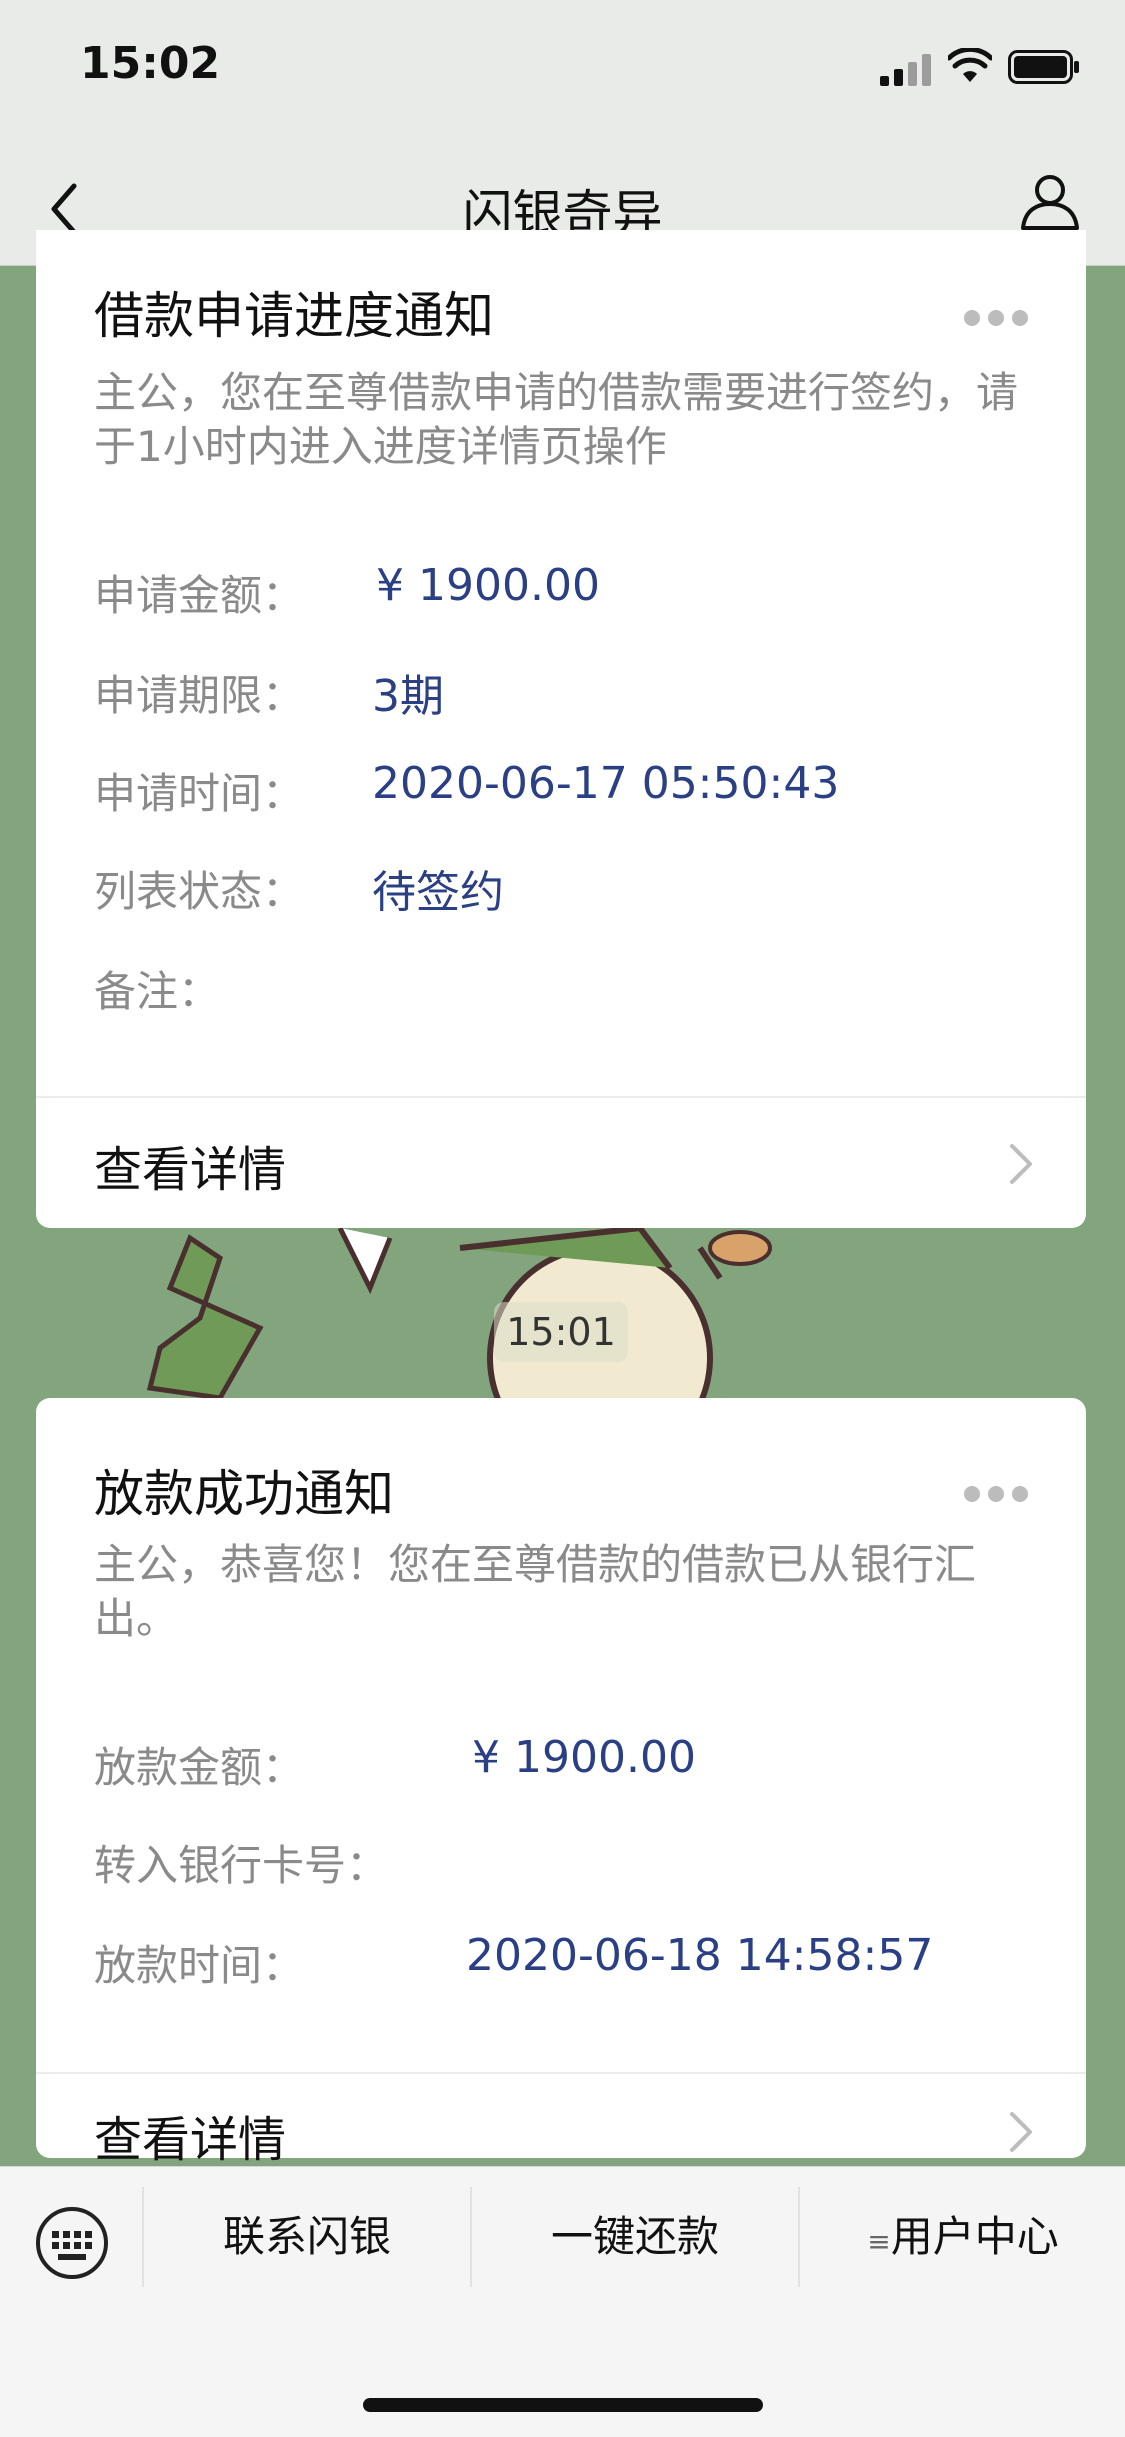 The width and height of the screenshot is (1125, 2437). Describe the element at coordinates (294, 316) in the screenshot. I see `card-title: 借款申请进度通知` at that location.